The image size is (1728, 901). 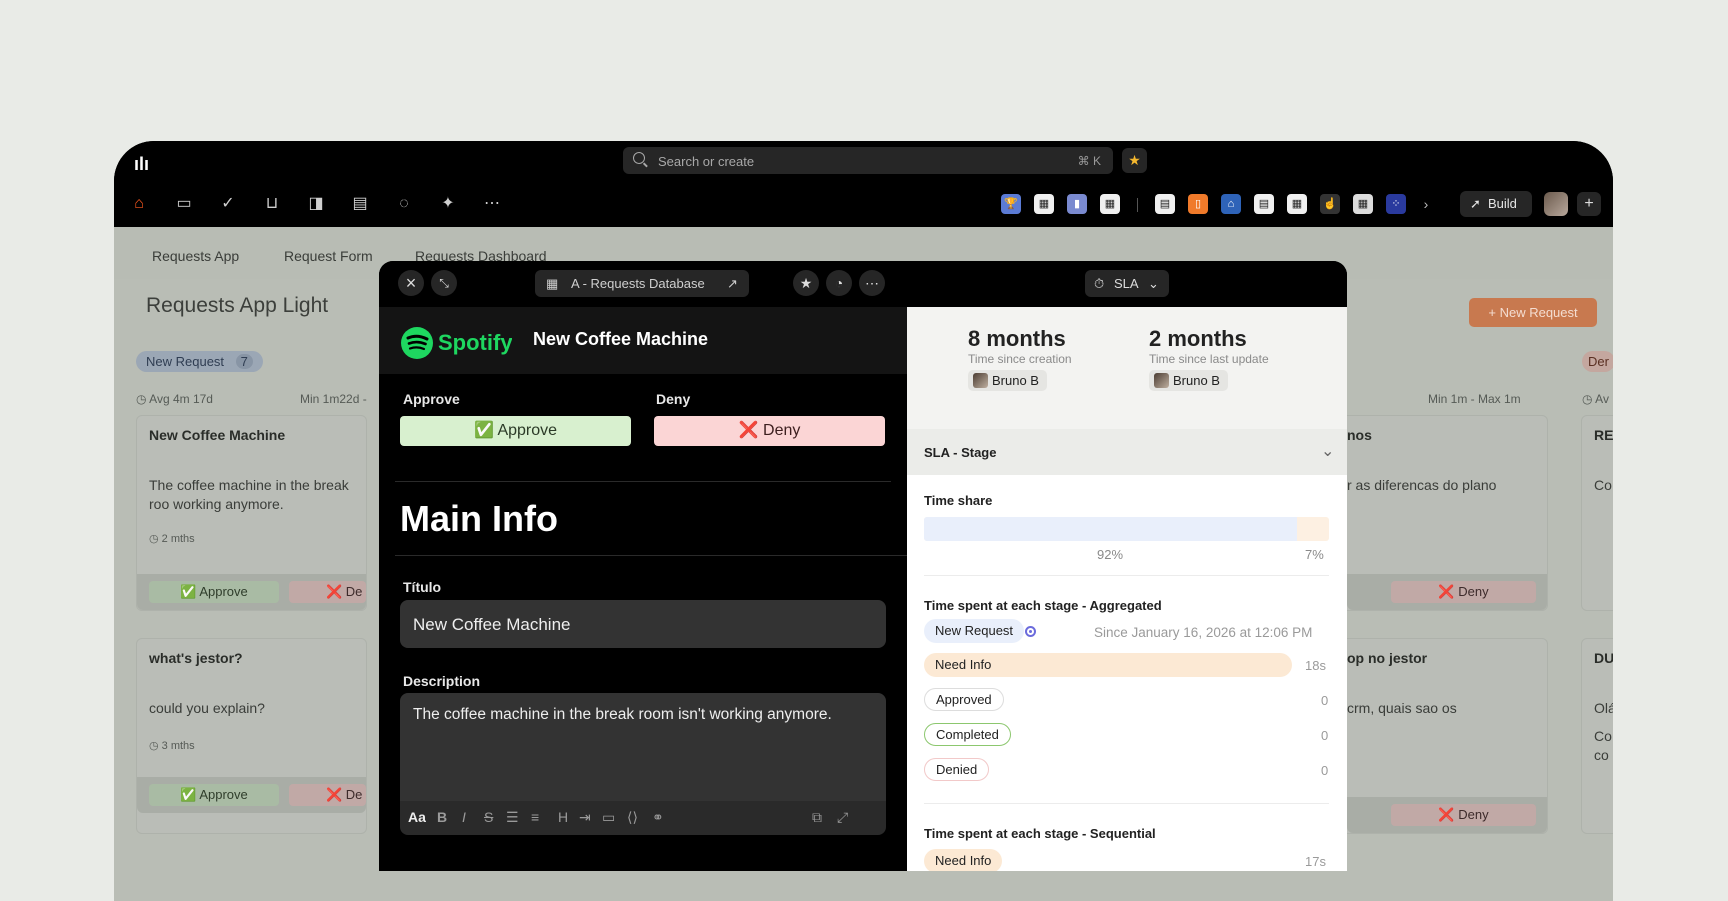 I want to click on copy-icon: ⧉, so click(x=817, y=817).